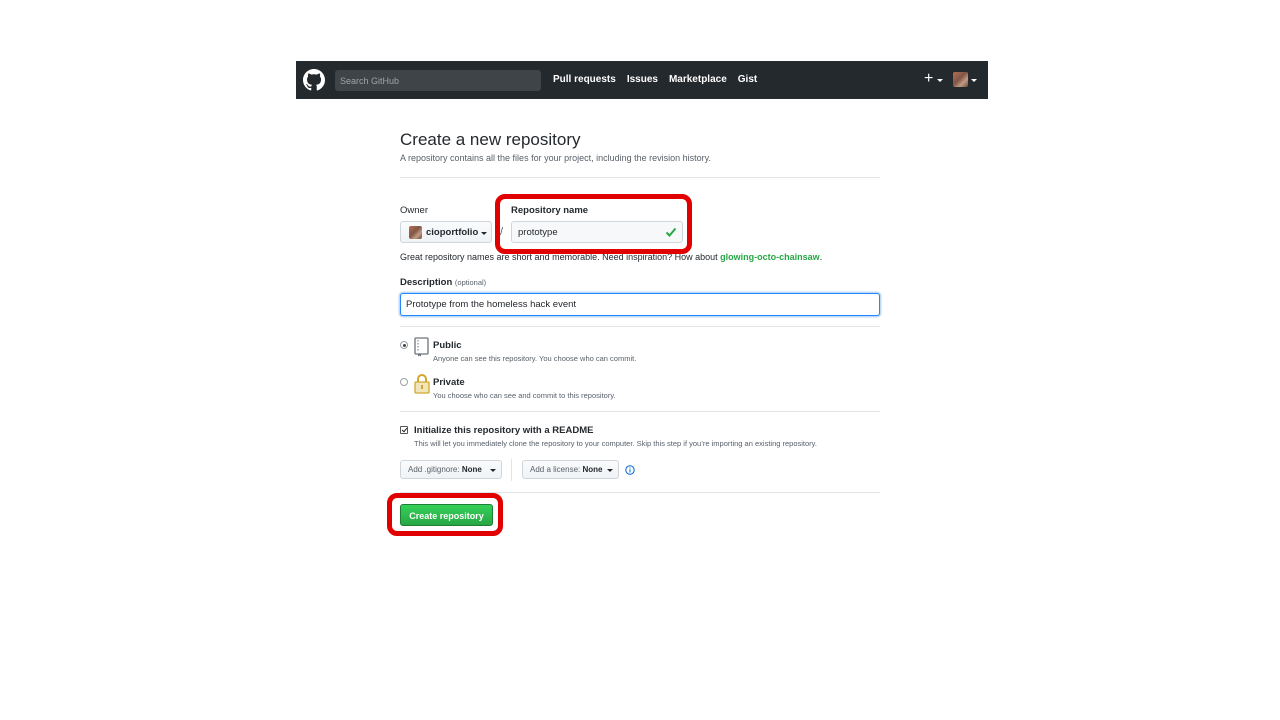 The image size is (1280, 720). I want to click on gitignore-value: None, so click(471, 469).